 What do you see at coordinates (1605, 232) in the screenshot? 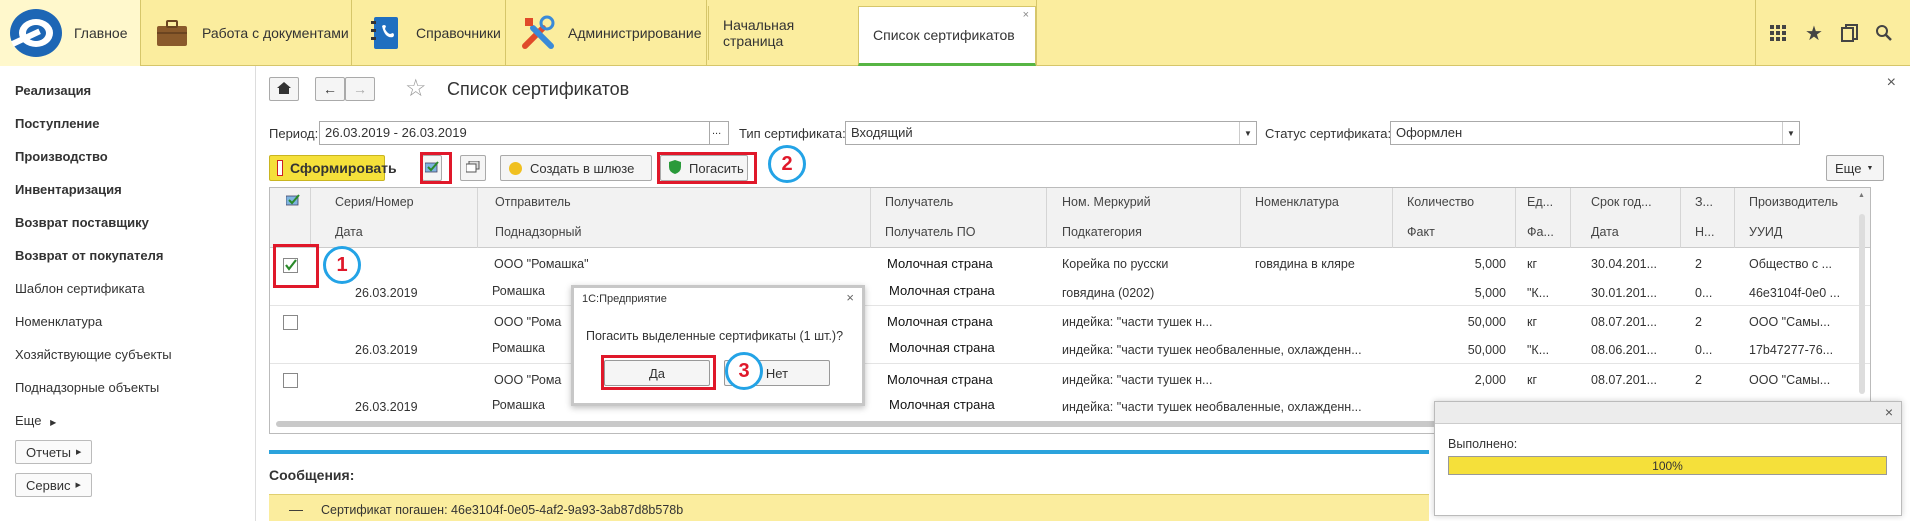
I see `column-header-date2: Дата` at bounding box center [1605, 232].